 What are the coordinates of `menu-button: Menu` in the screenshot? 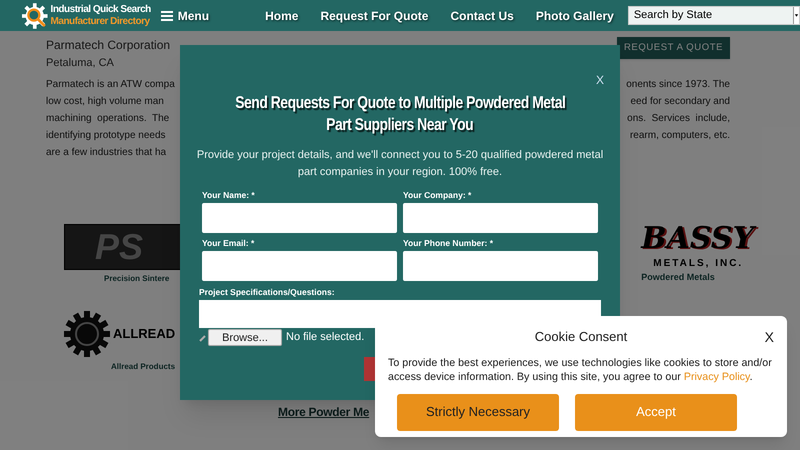 It's located at (185, 15).